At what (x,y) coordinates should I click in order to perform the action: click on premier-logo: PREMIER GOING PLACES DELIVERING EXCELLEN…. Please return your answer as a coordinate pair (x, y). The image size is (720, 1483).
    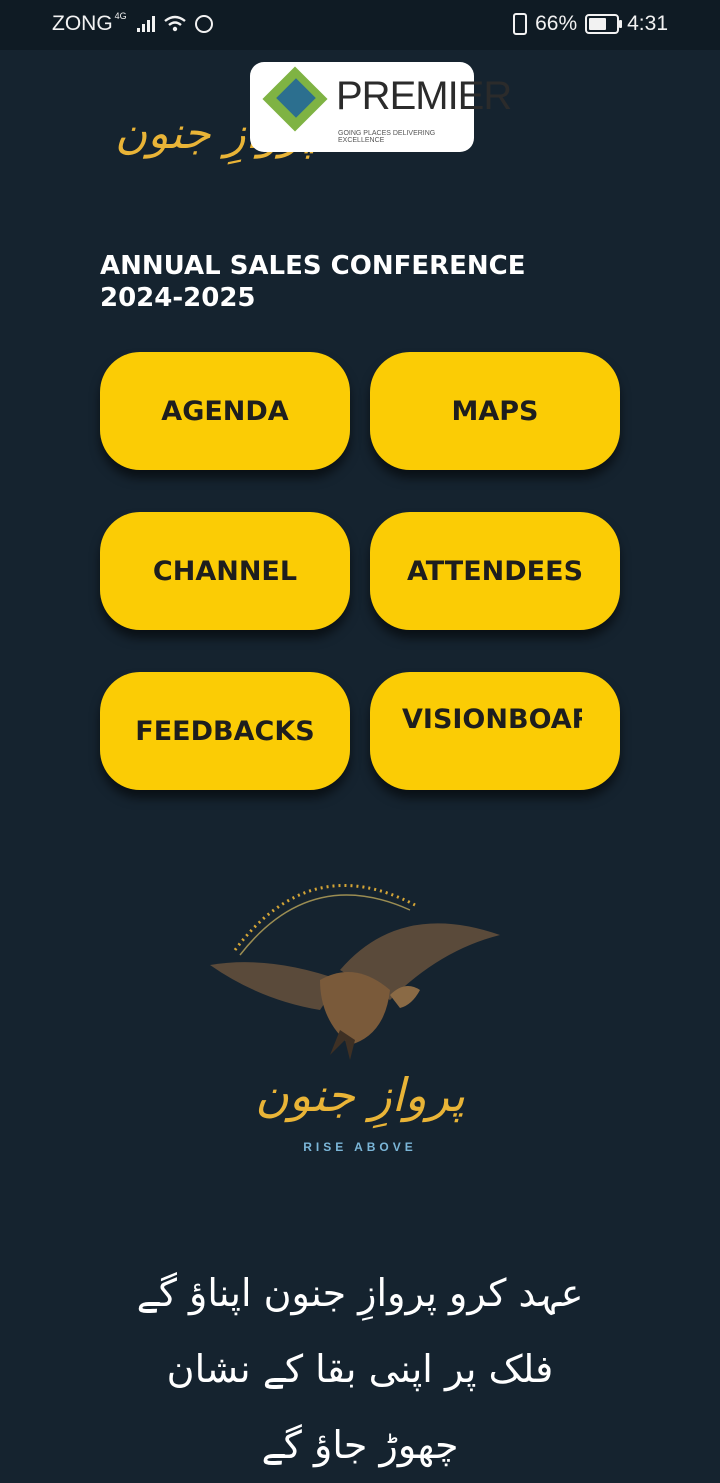
    Looking at the image, I should click on (381, 107).